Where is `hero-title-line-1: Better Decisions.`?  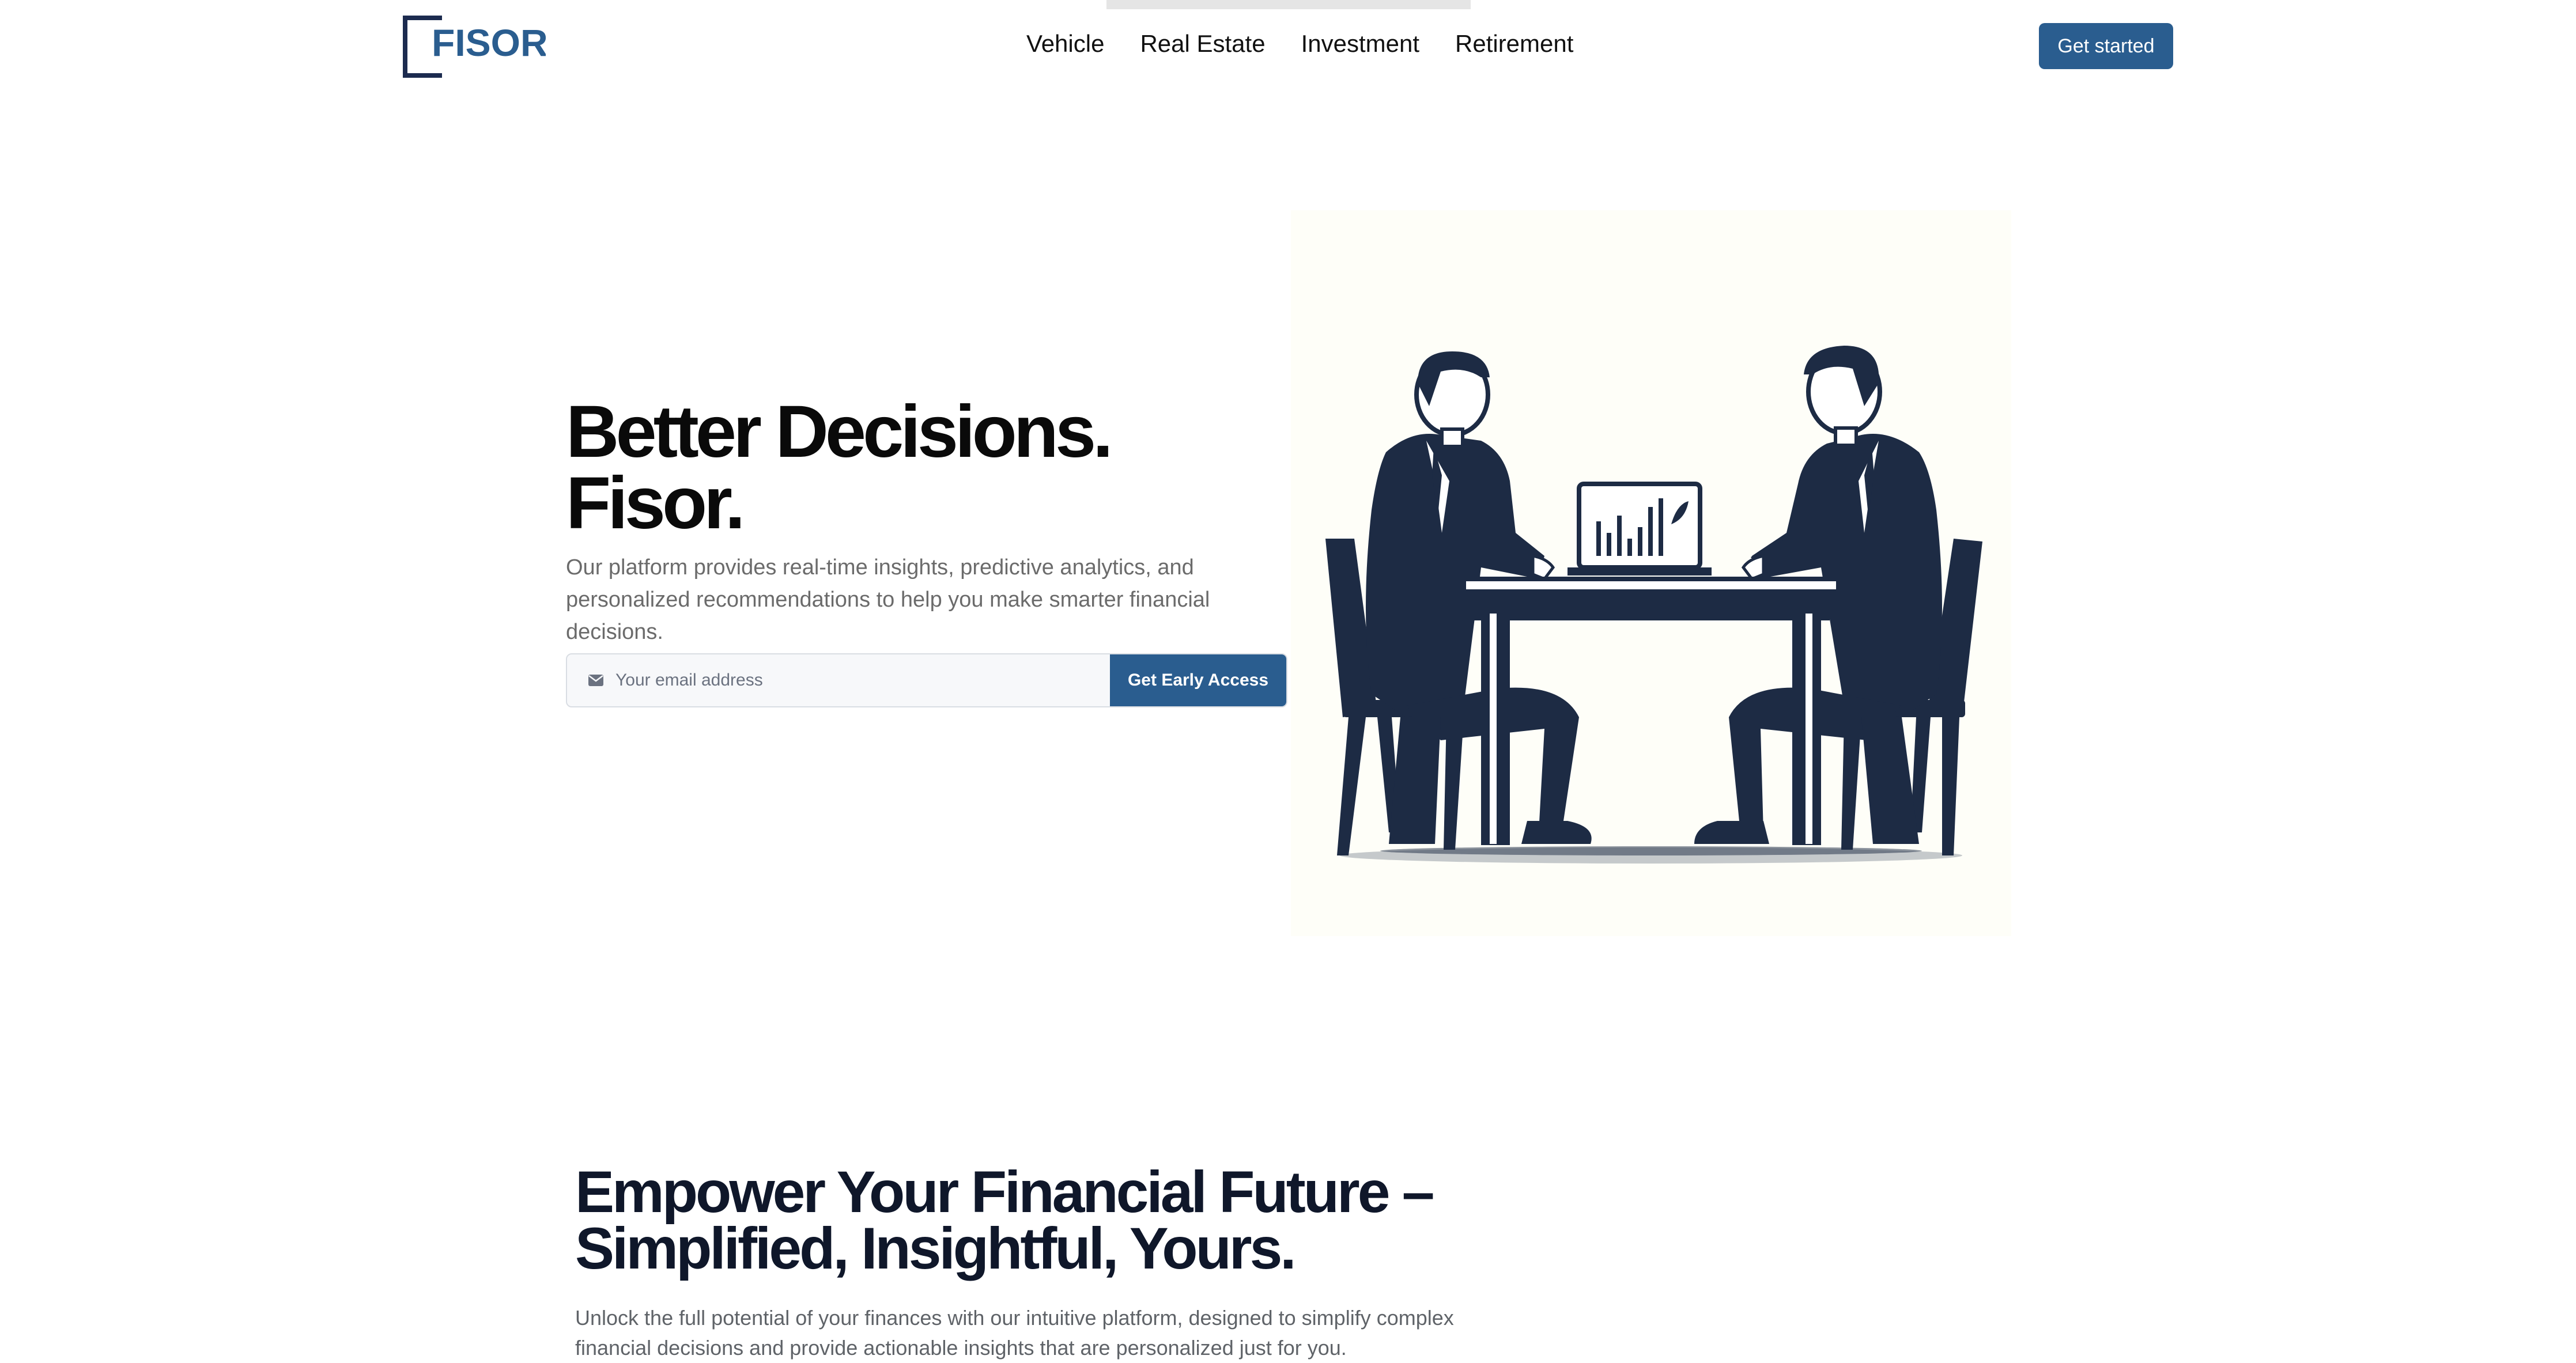
hero-title-line-1: Better Decisions. is located at coordinates (839, 432).